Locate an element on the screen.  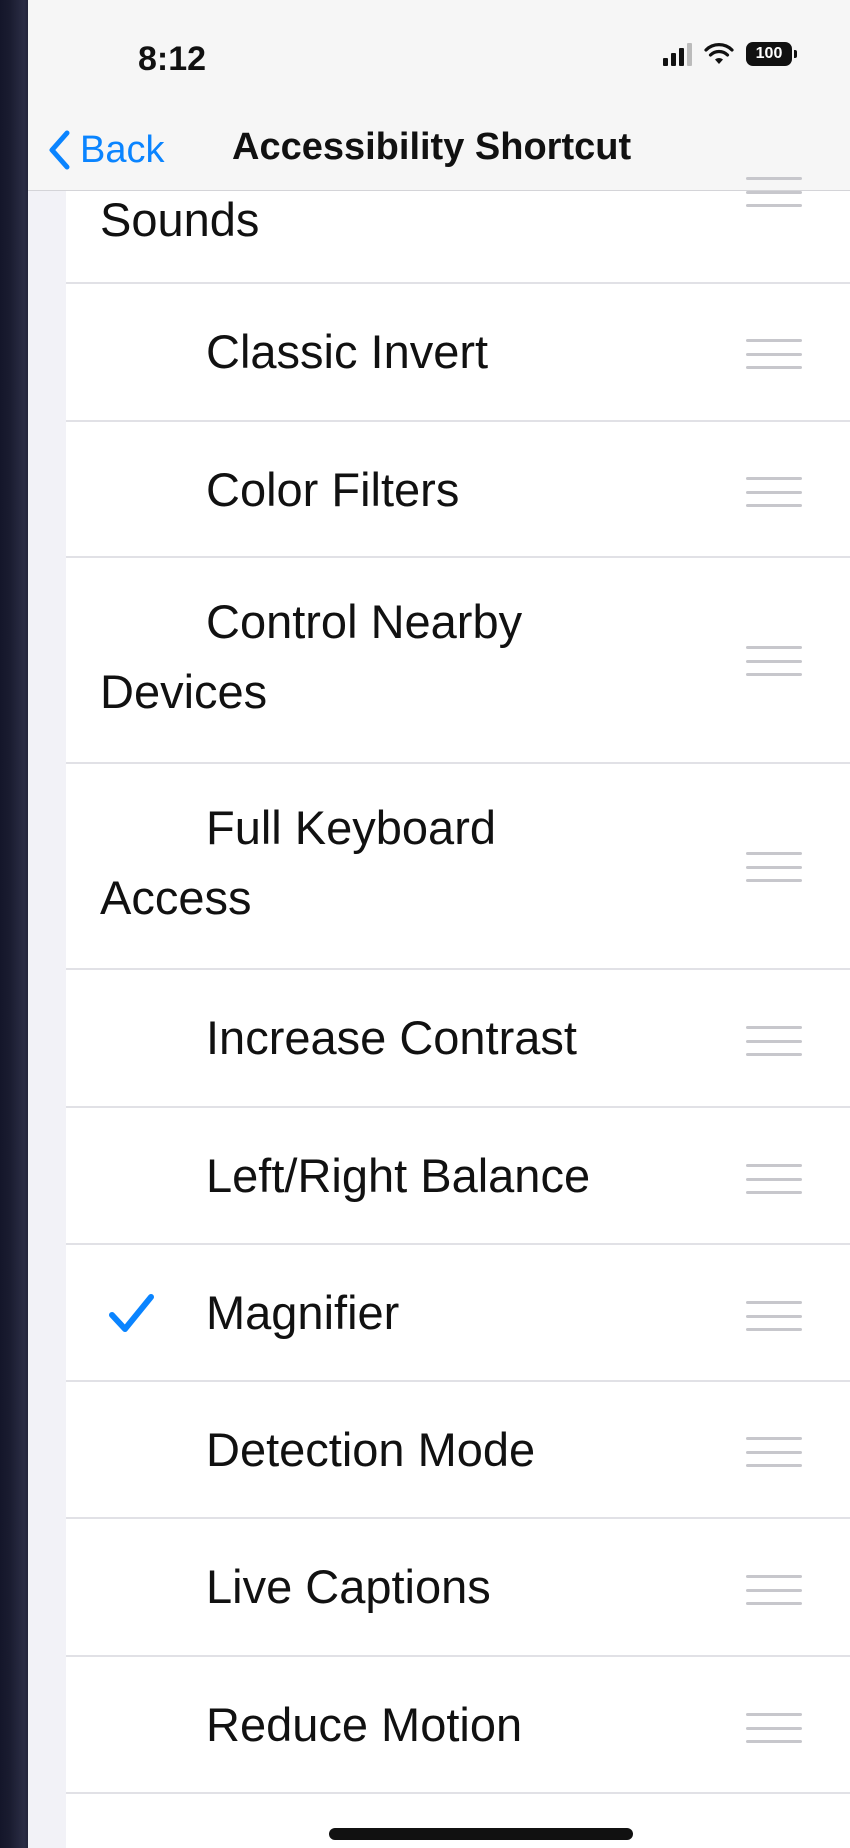
page-title: Accessibility Shortcut is located at coordinates (432, 147).